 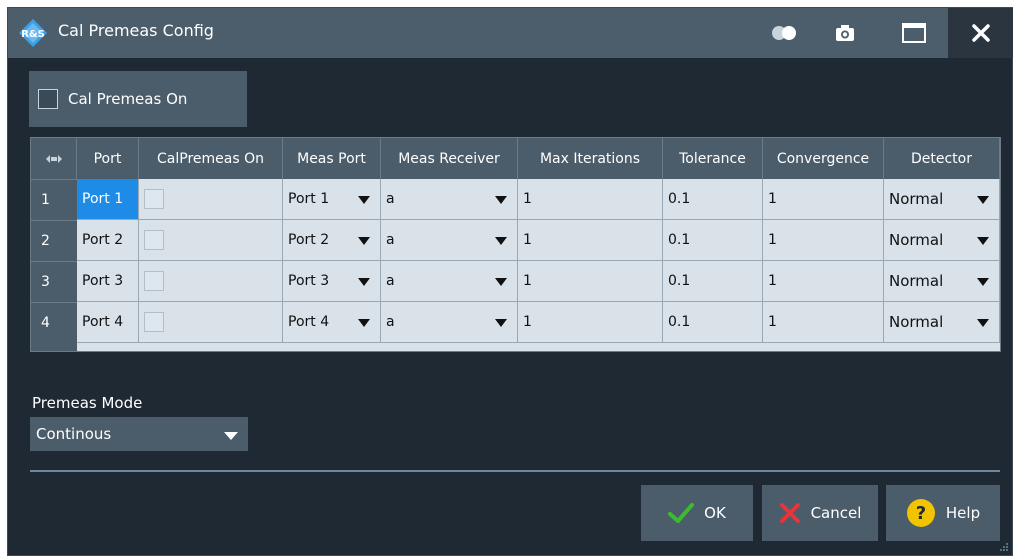 I want to click on title-bar: R&S Cal Premeas Config, so click(x=510, y=33).